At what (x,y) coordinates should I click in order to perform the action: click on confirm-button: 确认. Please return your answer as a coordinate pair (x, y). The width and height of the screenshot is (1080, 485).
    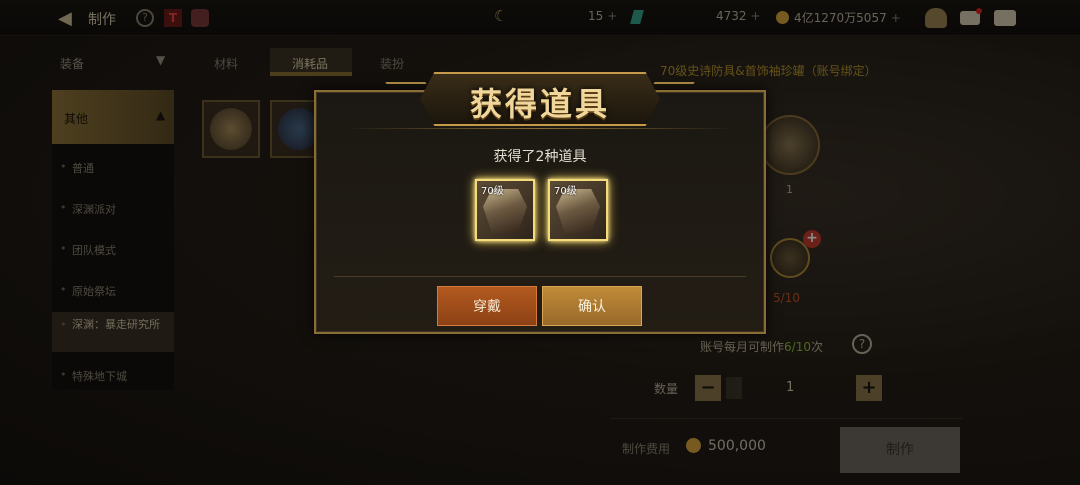
    Looking at the image, I should click on (592, 306).